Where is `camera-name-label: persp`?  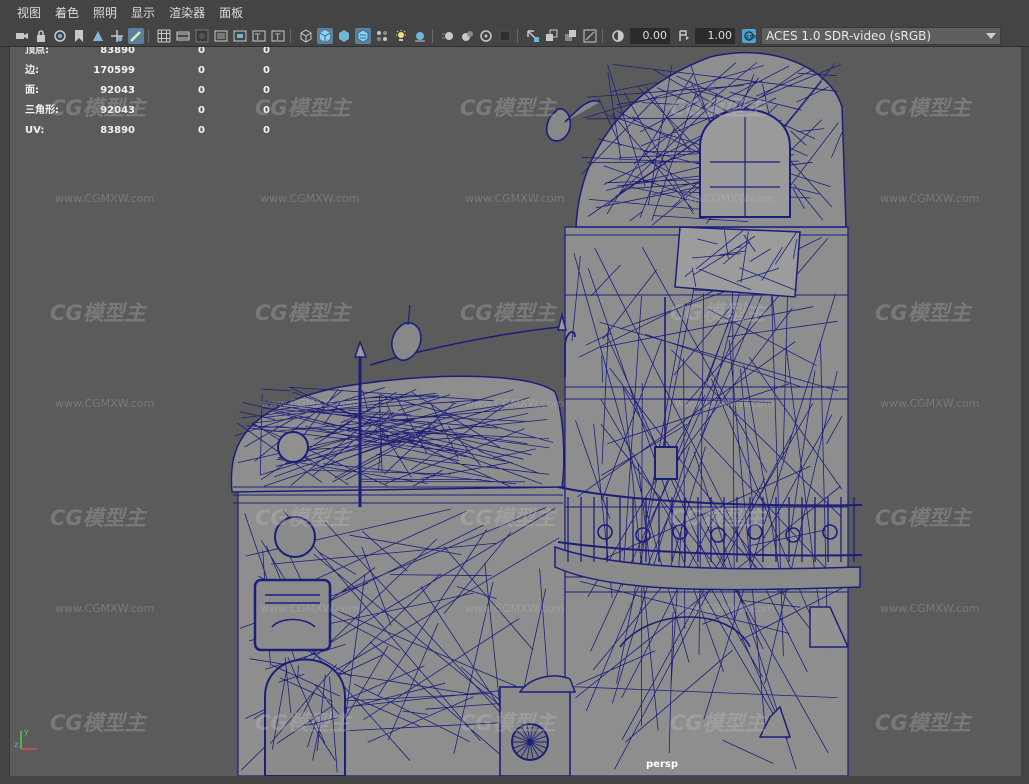 camera-name-label: persp is located at coordinates (662, 764).